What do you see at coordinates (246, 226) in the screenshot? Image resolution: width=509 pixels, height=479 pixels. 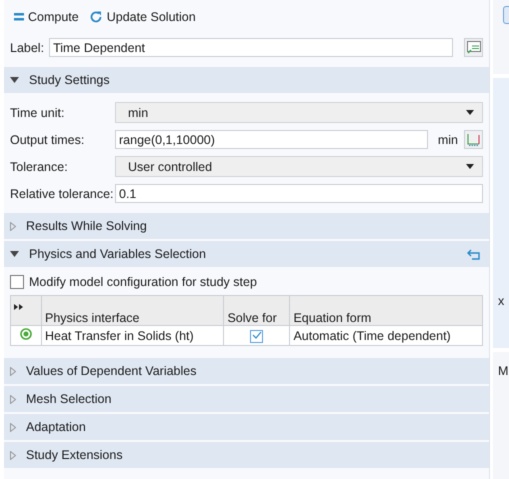 I see `section-header: Results While Solving` at bounding box center [246, 226].